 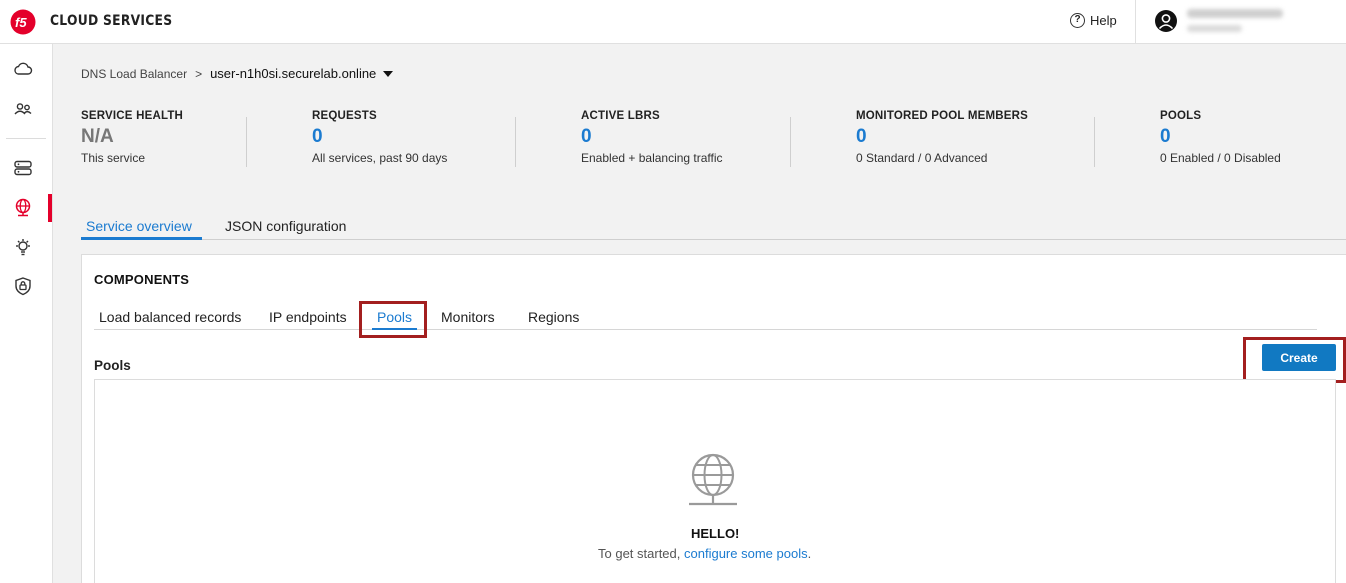 What do you see at coordinates (293, 73) in the screenshot?
I see `breadcrumb-current: user-n1h0si.securelab.online` at bounding box center [293, 73].